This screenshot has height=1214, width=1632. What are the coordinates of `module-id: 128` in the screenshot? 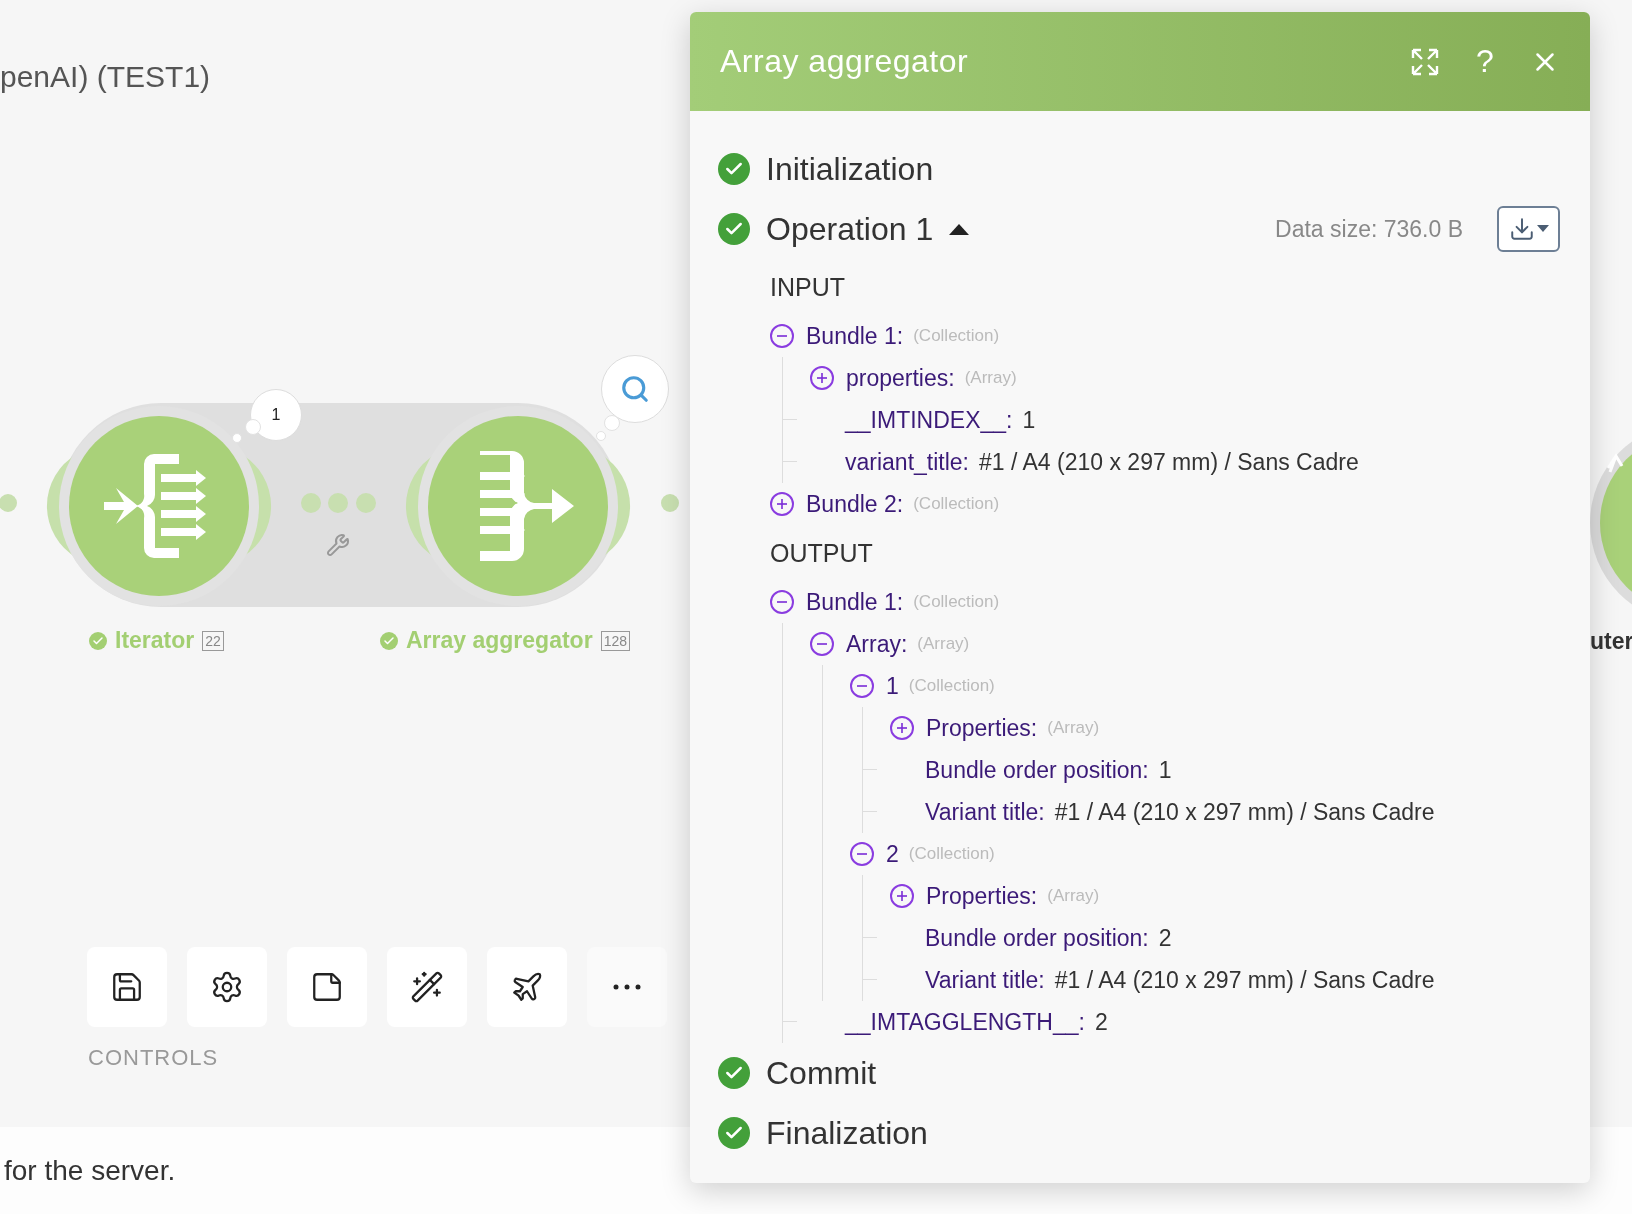 It's located at (615, 640).